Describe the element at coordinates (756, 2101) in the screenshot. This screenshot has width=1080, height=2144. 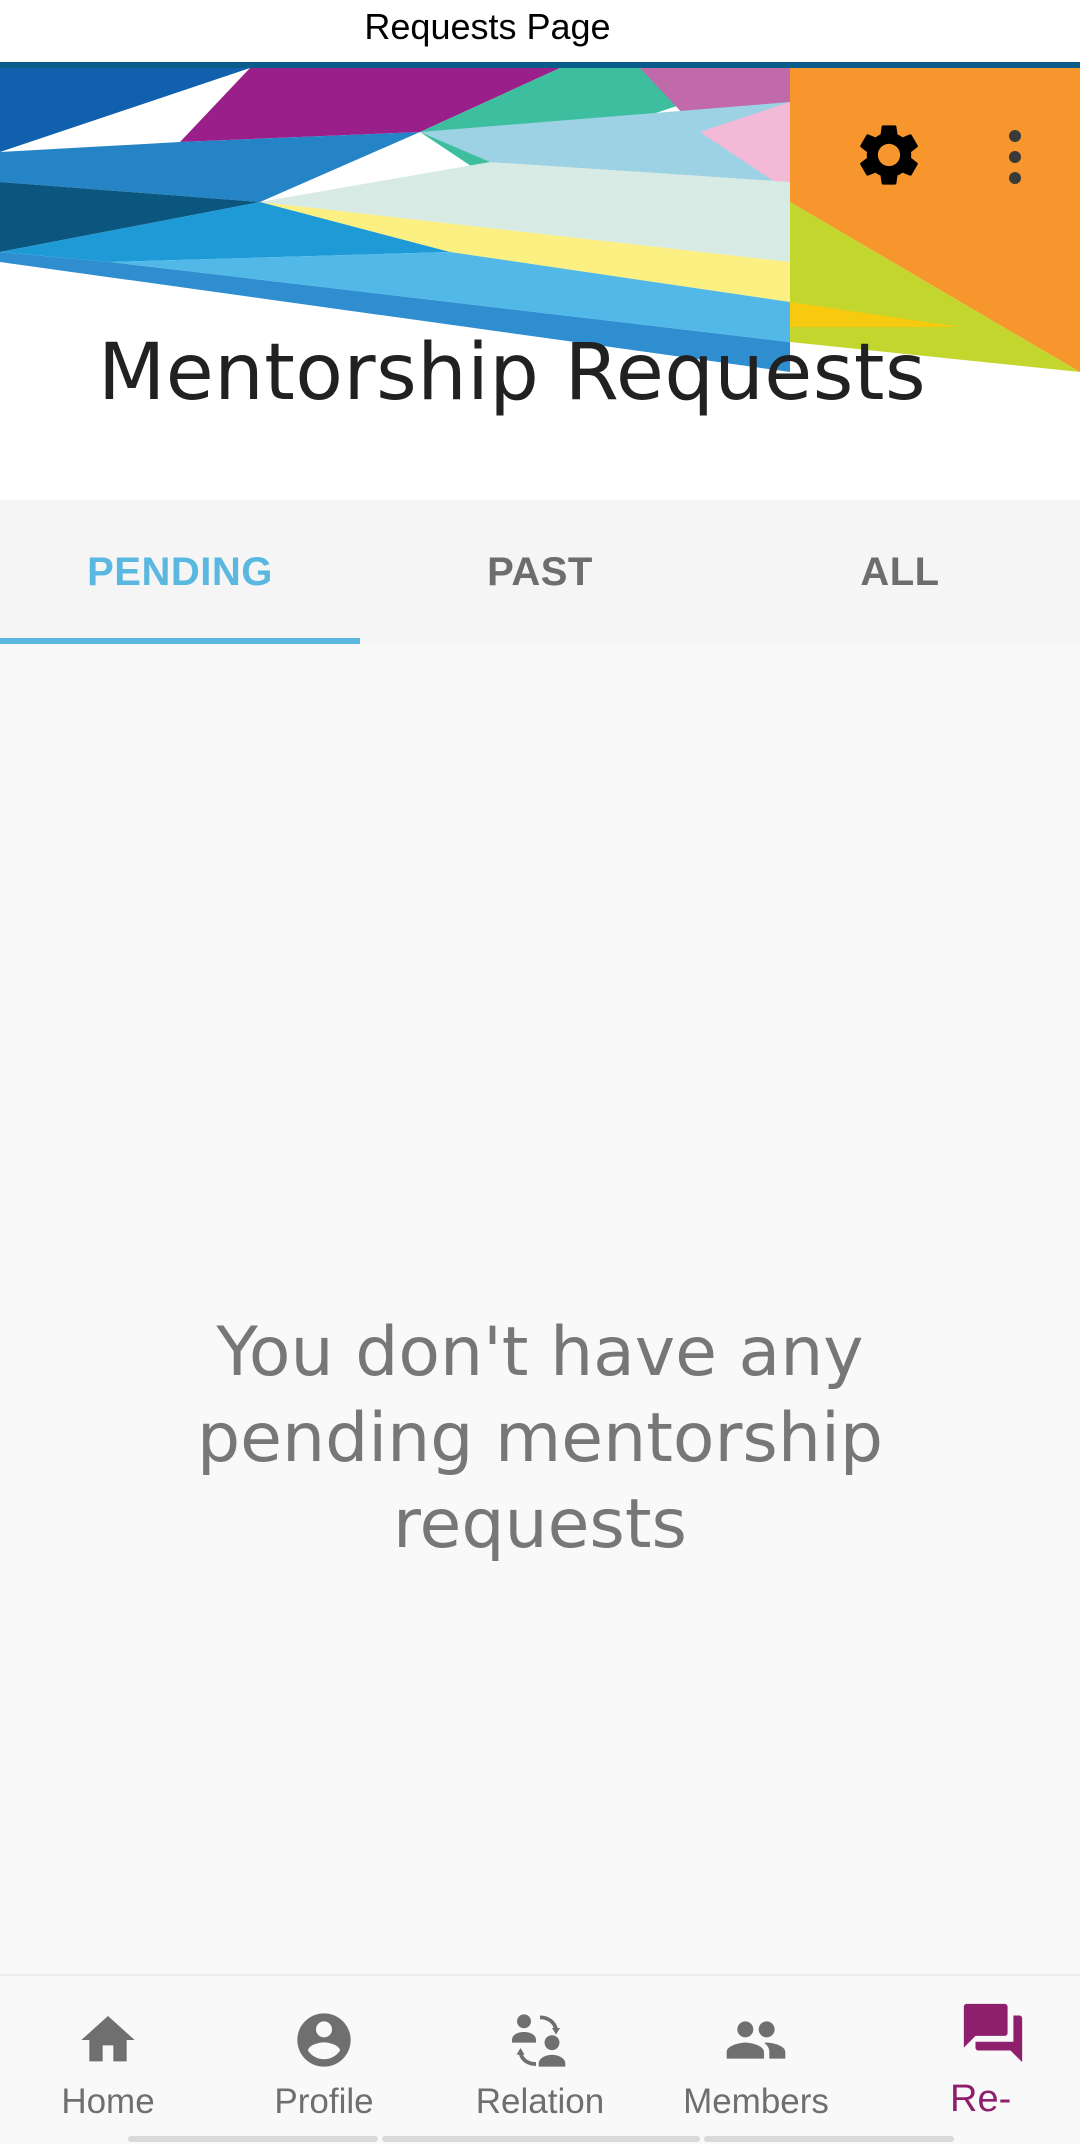
I see `nav-label-members: Members` at that location.